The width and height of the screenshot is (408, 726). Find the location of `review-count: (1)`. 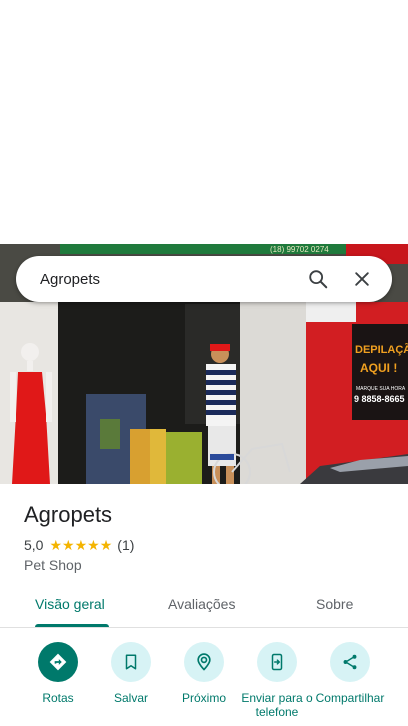

review-count: (1) is located at coordinates (126, 545).